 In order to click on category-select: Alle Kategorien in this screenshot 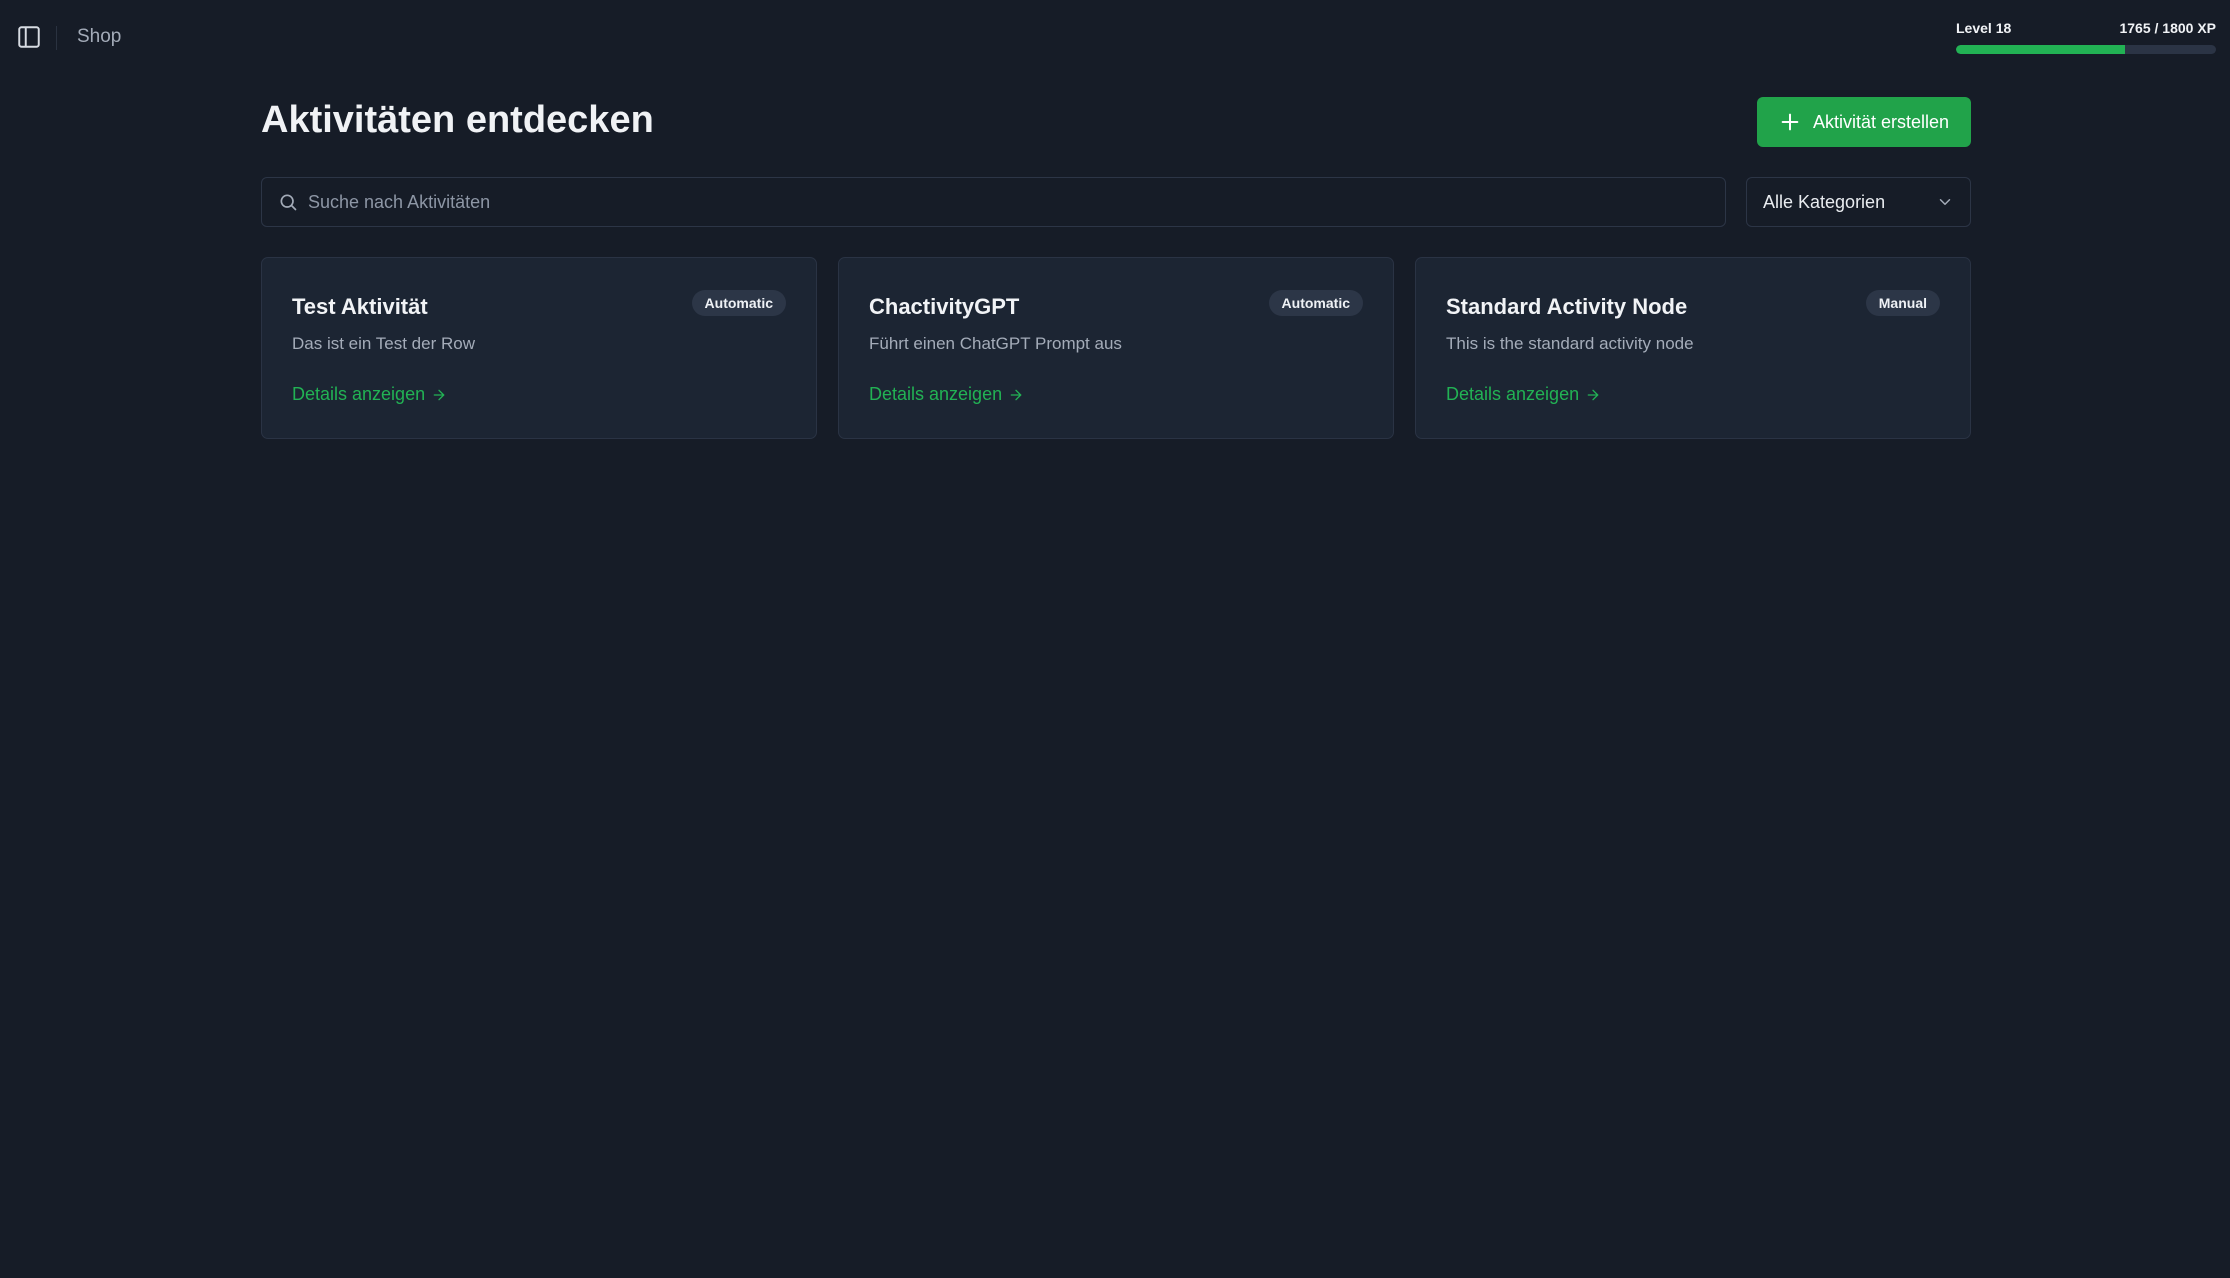, I will do `click(1858, 202)`.